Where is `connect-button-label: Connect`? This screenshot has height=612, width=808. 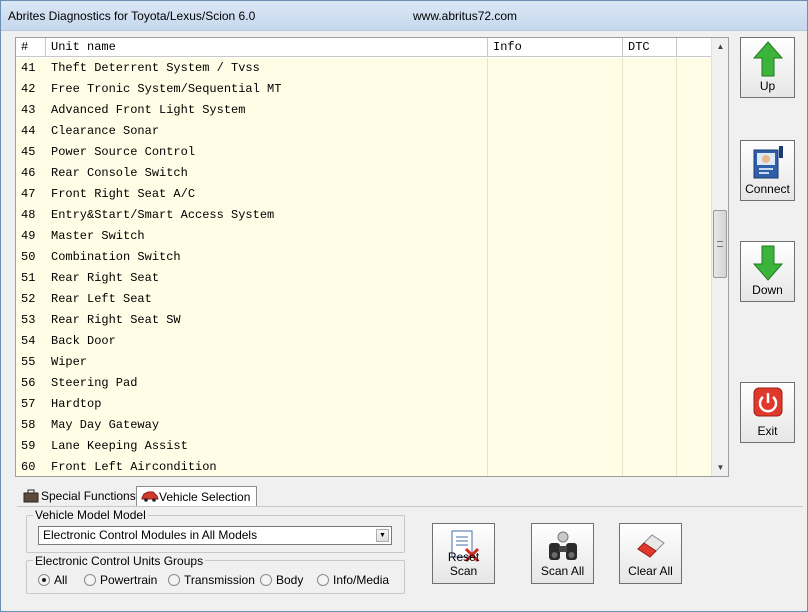
connect-button-label: Connect is located at coordinates (767, 189).